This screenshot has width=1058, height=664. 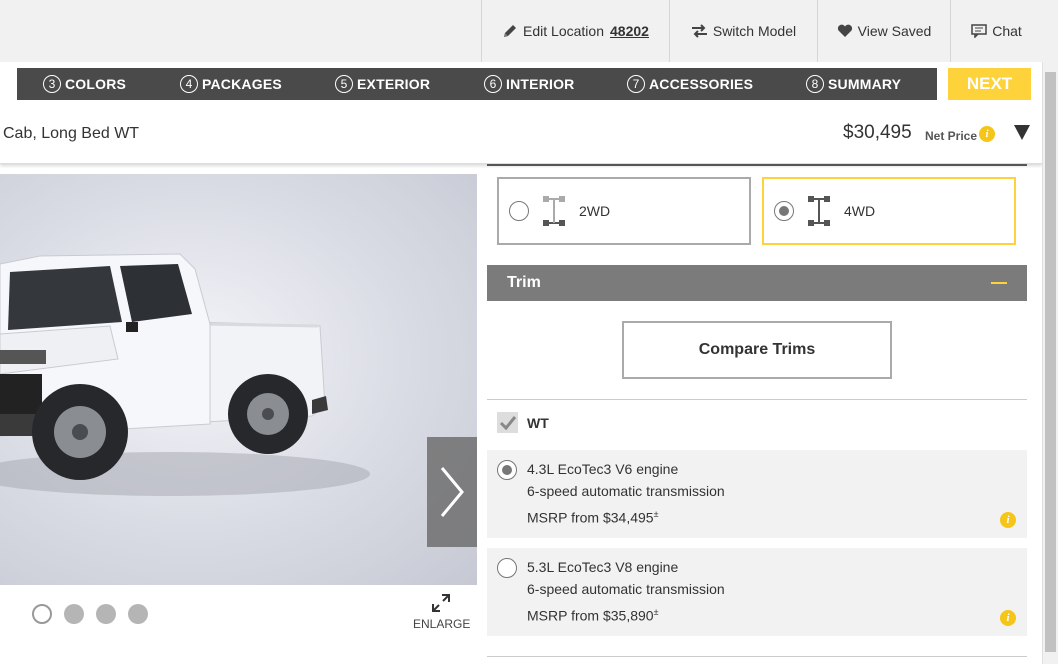 I want to click on heart-icon, so click(x=844, y=30).